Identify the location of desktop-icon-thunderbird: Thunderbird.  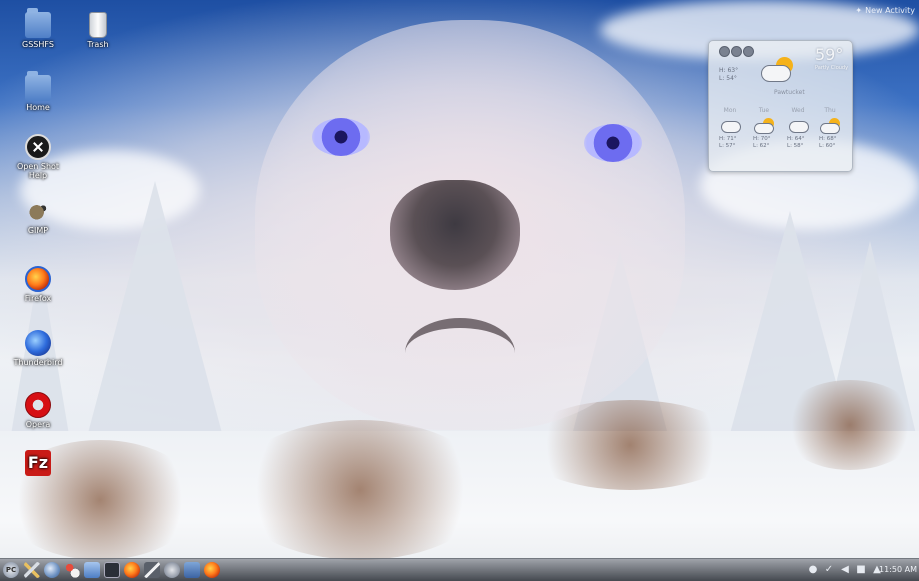
(38, 348).